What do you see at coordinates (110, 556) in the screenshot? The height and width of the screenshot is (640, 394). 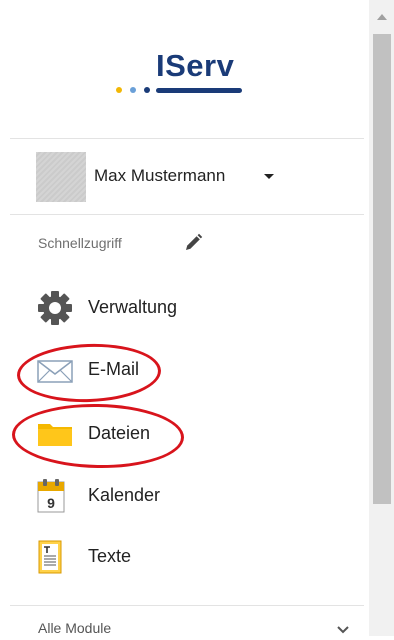 I see `nav-label-texte: Texte` at bounding box center [110, 556].